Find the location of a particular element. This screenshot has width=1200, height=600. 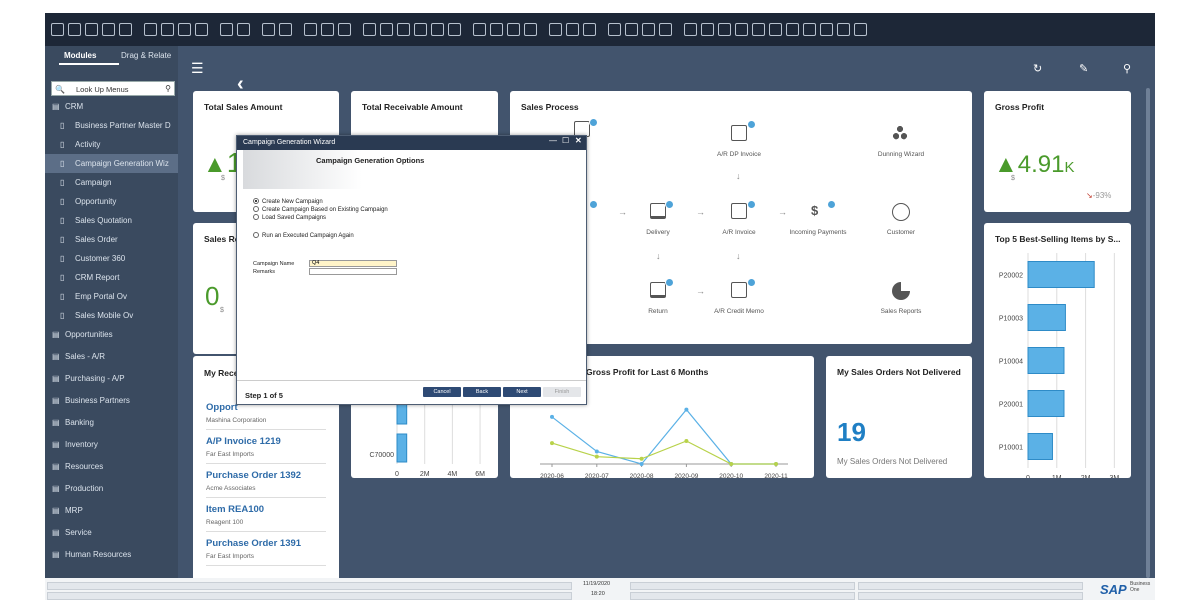

delivery-cart-icon is located at coordinates (658, 211).